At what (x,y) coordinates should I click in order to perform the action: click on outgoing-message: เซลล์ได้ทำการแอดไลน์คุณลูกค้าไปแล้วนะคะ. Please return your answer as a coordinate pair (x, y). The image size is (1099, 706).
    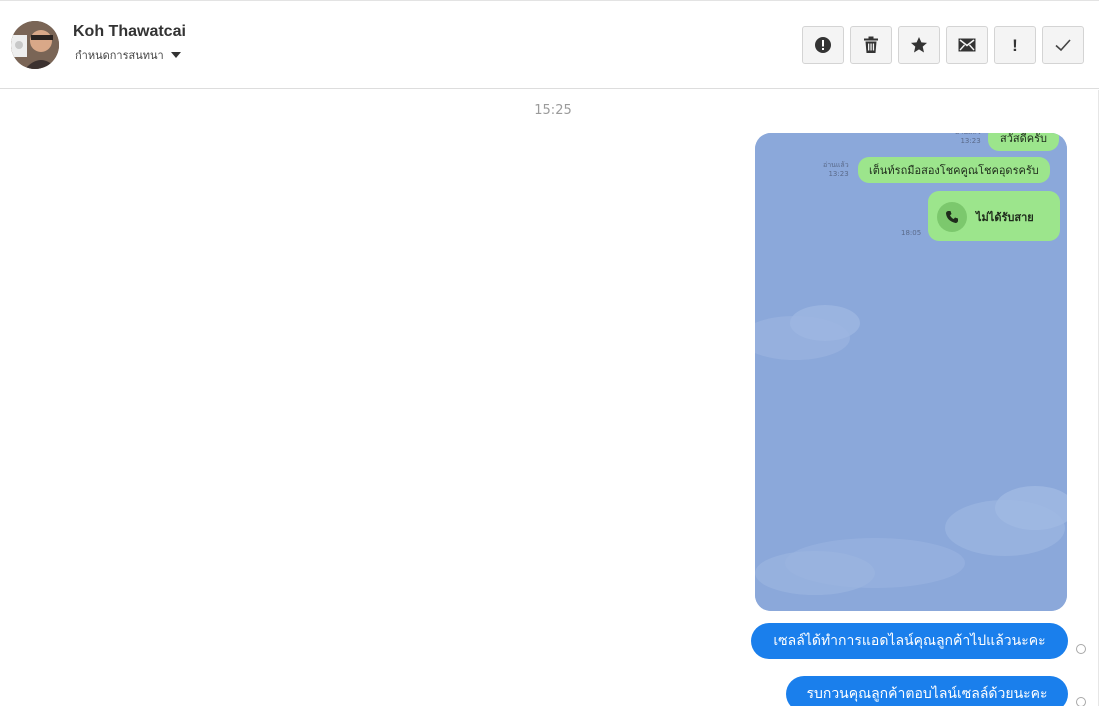
    Looking at the image, I should click on (909, 641).